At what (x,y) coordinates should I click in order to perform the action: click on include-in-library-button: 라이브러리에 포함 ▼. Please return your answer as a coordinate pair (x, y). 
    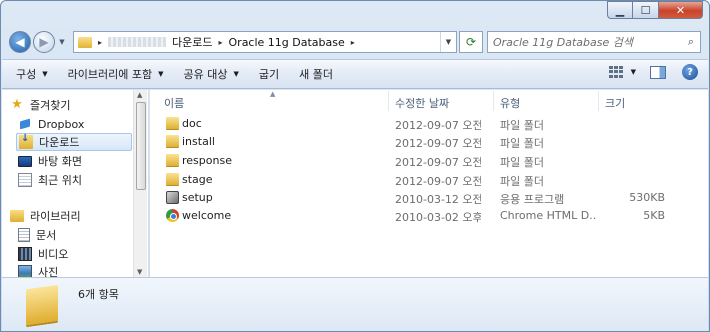
    Looking at the image, I should click on (116, 74).